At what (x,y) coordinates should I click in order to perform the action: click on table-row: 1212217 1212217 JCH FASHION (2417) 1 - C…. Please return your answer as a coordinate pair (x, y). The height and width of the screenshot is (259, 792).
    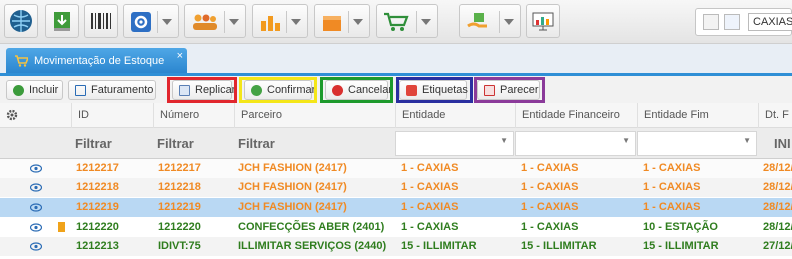
    Looking at the image, I should click on (396, 168).